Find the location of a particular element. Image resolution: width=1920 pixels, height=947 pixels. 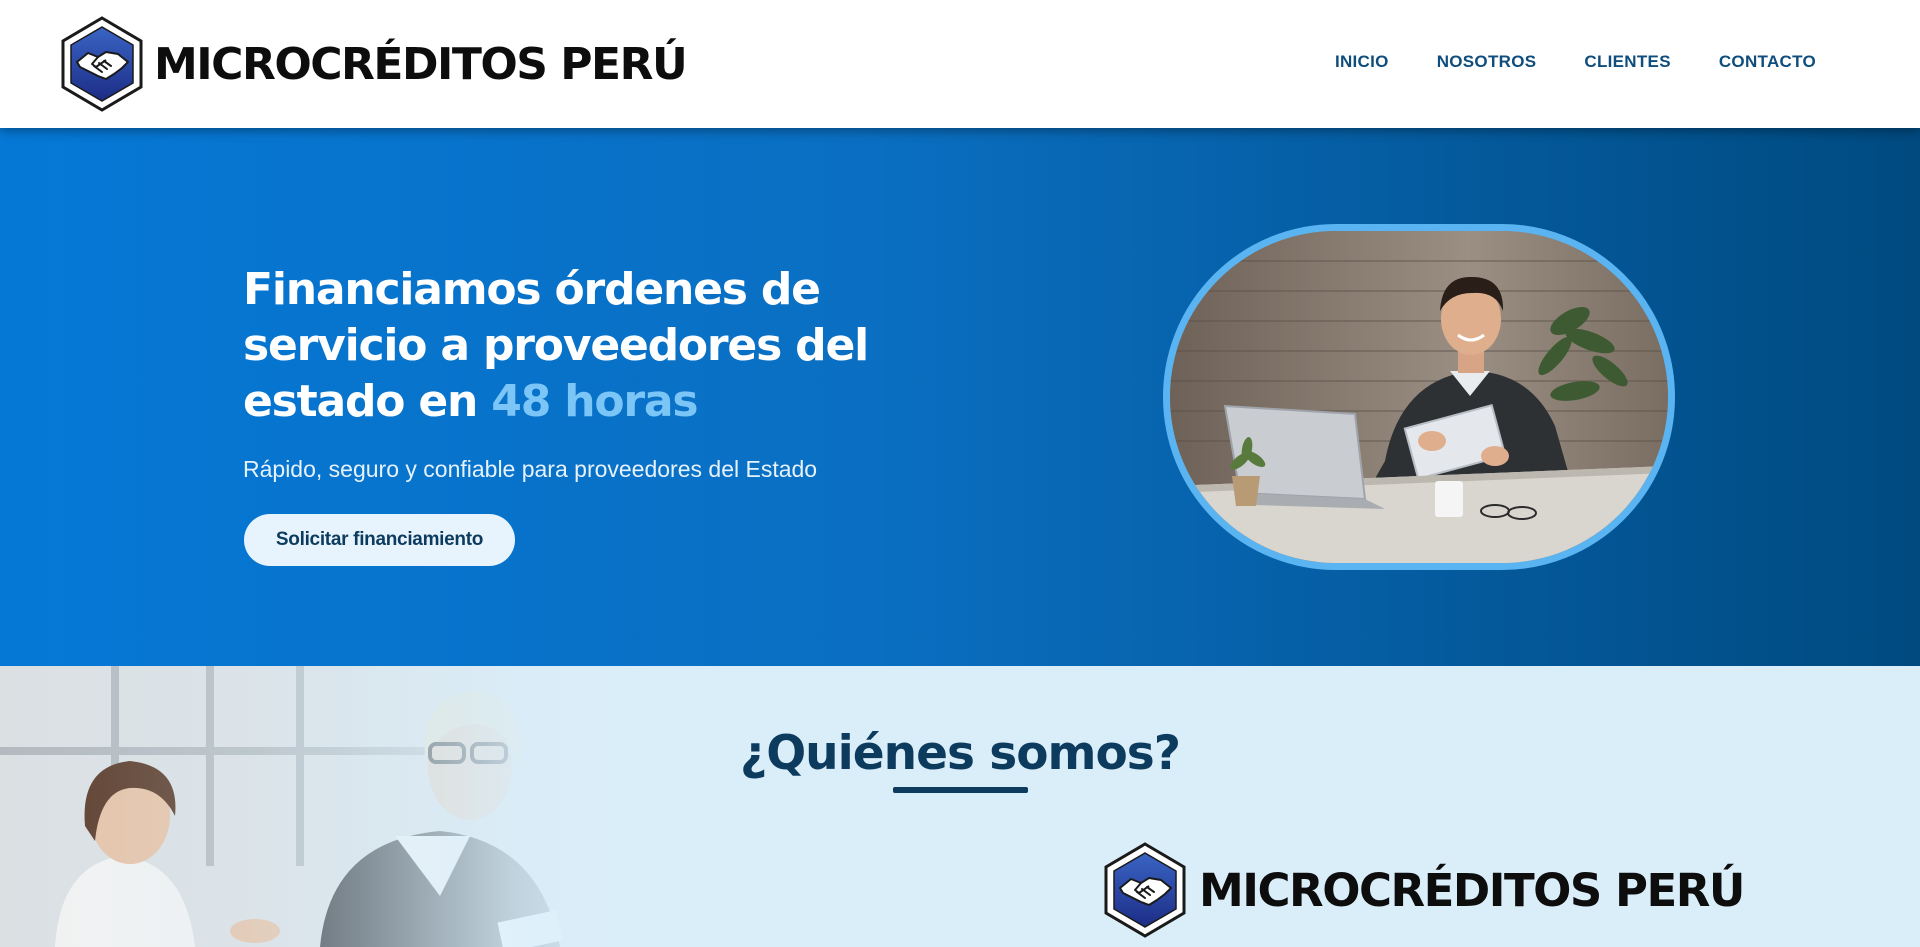

about-brand: MICROCRÉDITOS PERÚ is located at coordinates (1424, 890).